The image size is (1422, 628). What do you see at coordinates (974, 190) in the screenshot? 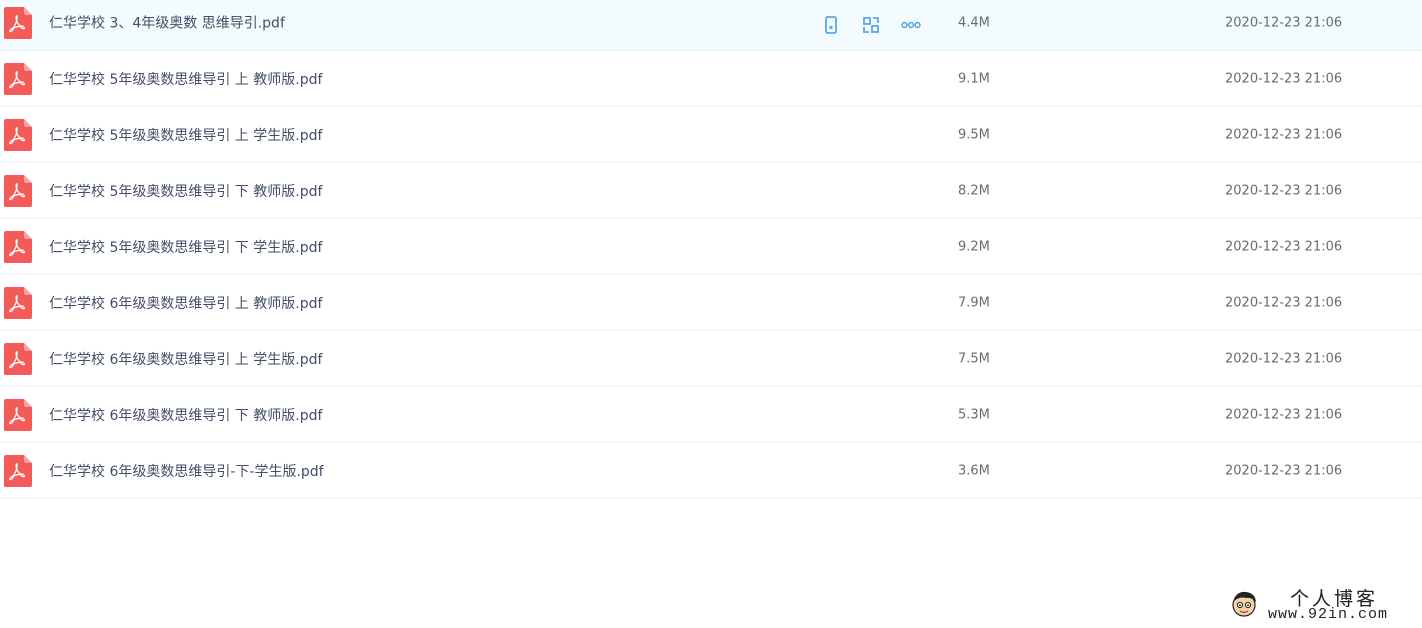
I see `file-size: 8.2M` at bounding box center [974, 190].